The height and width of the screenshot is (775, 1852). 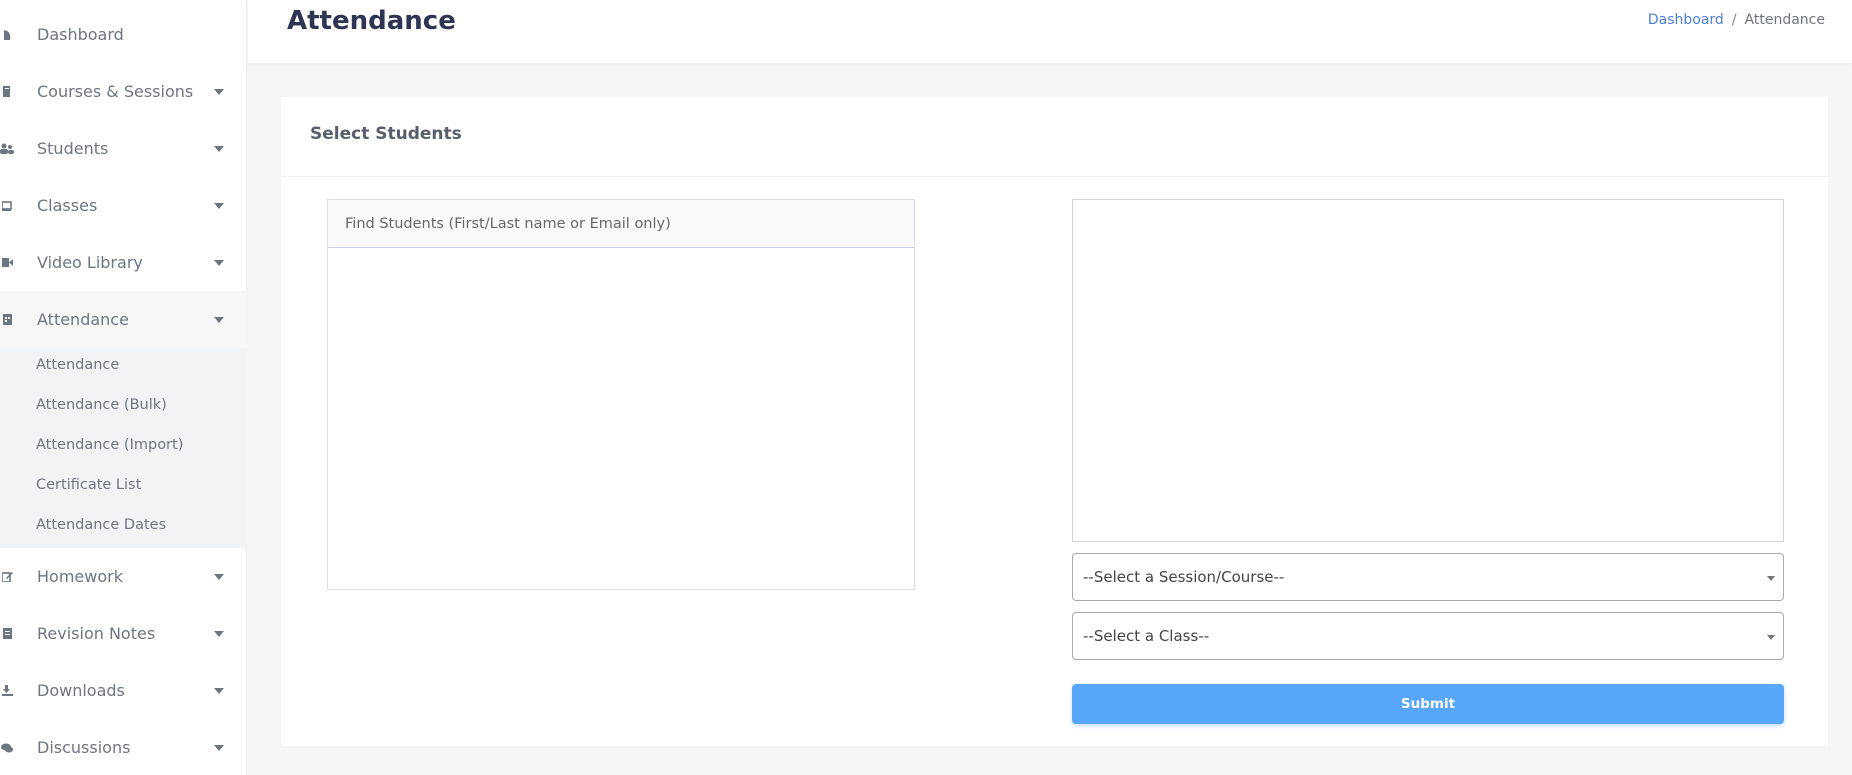 What do you see at coordinates (84, 747) in the screenshot?
I see `sidebar-item-label: Discussions` at bounding box center [84, 747].